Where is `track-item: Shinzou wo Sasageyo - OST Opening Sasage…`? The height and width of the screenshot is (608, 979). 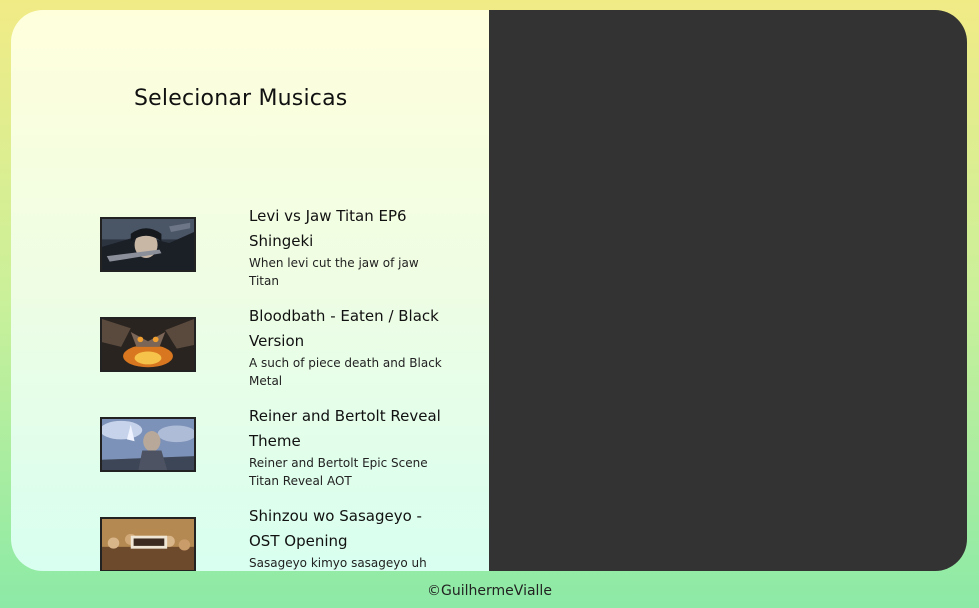 track-item: Shinzou wo Sasageyo - OST Opening Sasage… is located at coordinates (280, 537).